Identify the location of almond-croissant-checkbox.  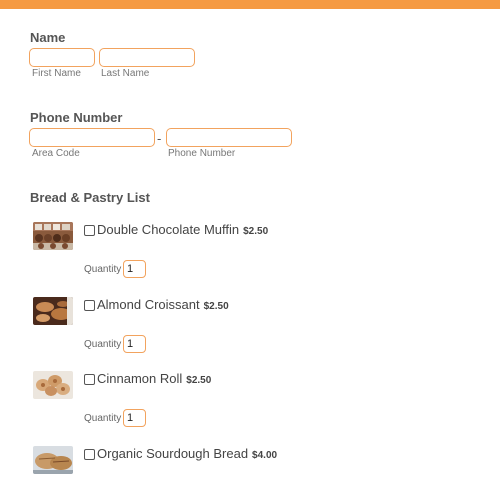
(89, 305).